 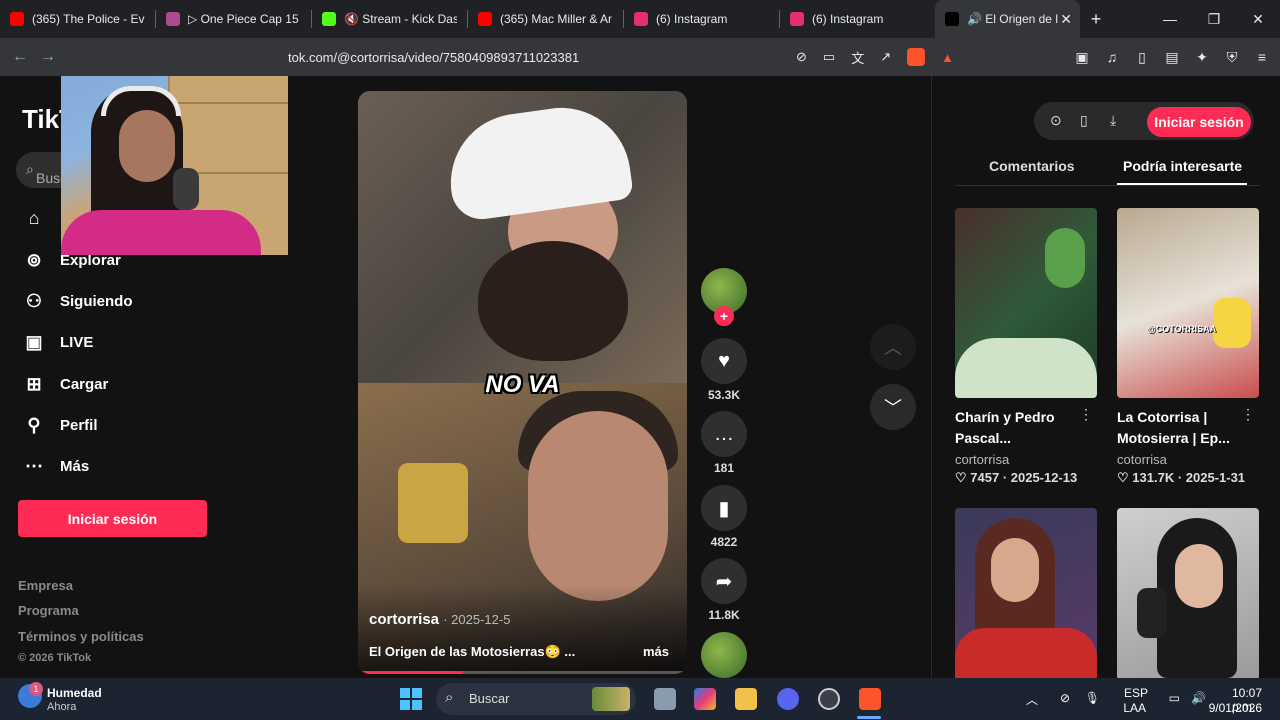 What do you see at coordinates (1258, 19) in the screenshot?
I see `close-window-icon: ✕` at bounding box center [1258, 19].